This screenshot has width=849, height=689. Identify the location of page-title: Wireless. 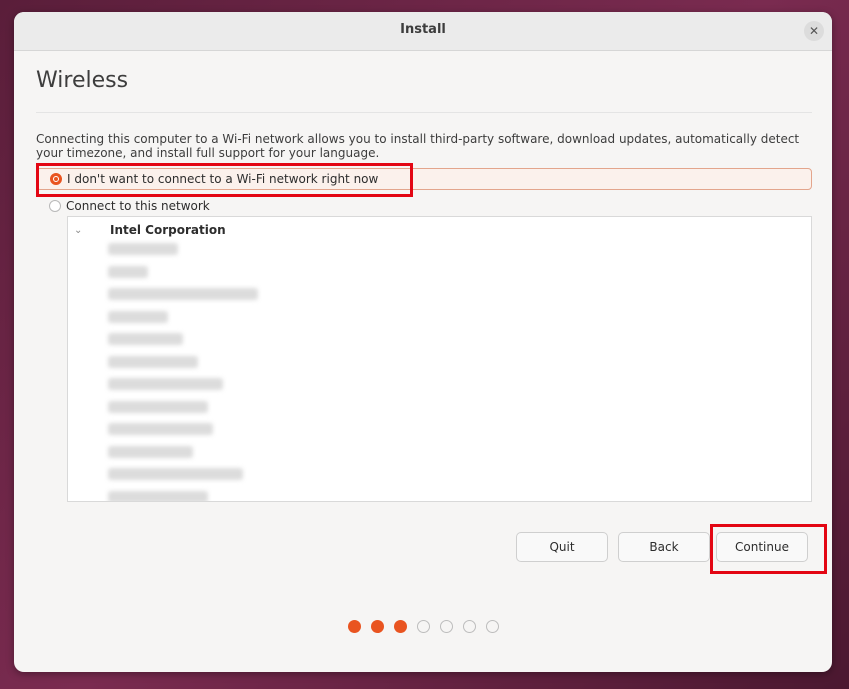
(82, 80).